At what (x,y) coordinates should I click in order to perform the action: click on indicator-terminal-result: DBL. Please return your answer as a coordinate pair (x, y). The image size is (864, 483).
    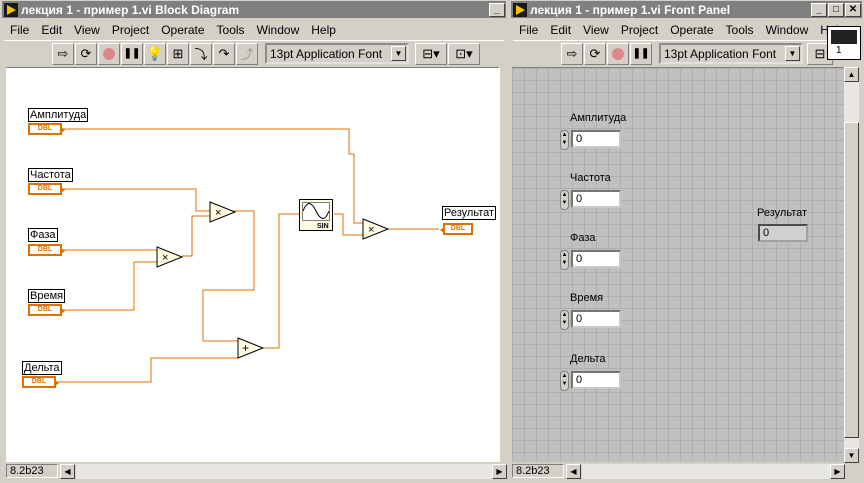
    Looking at the image, I should click on (456, 229).